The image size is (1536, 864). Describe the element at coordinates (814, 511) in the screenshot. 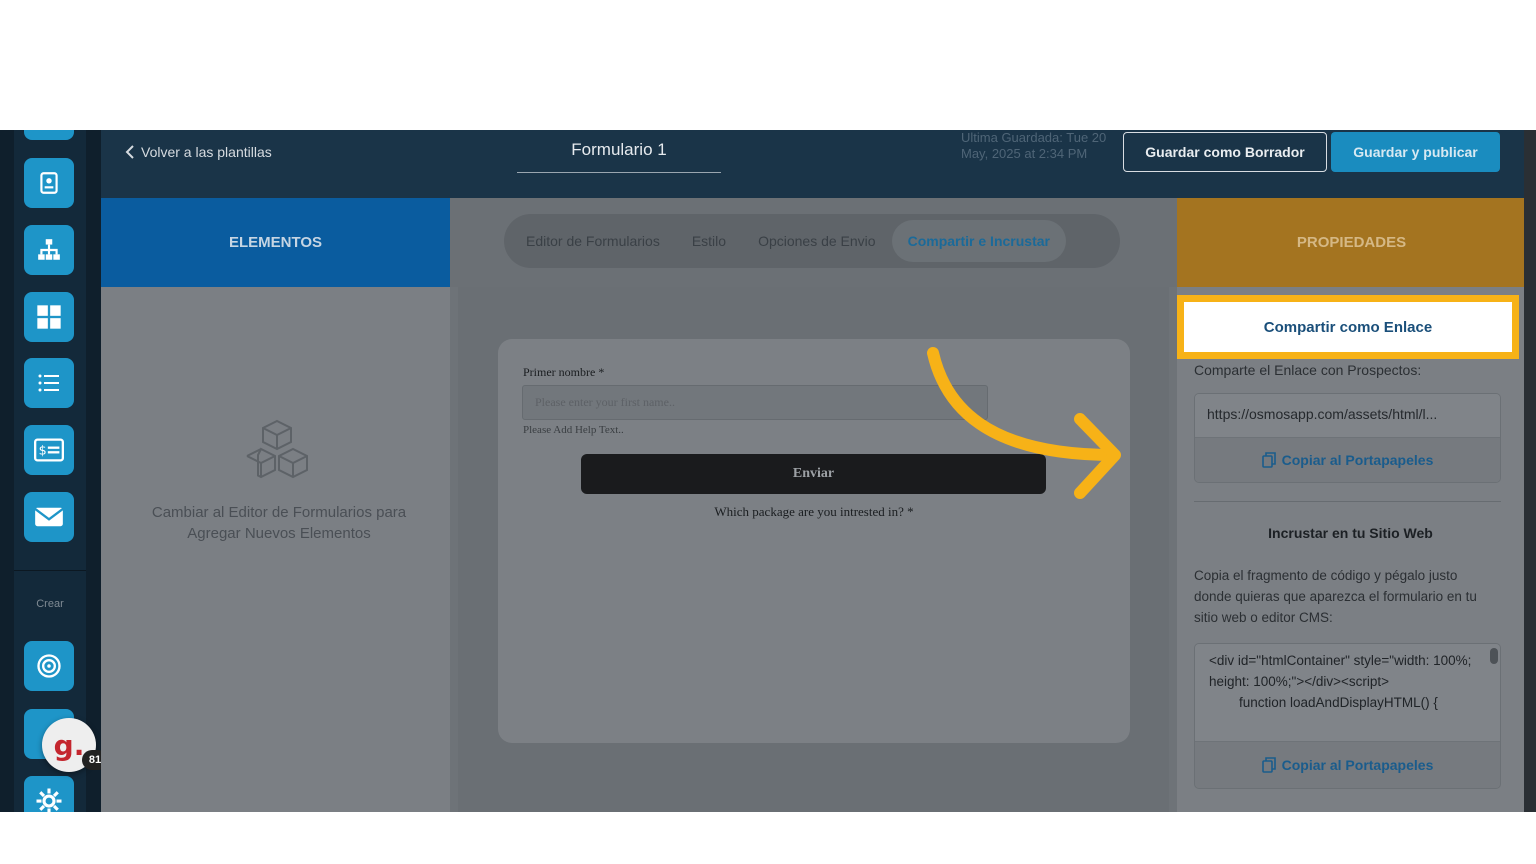

I see `package-question-label: Which package are you intrested in? *` at that location.